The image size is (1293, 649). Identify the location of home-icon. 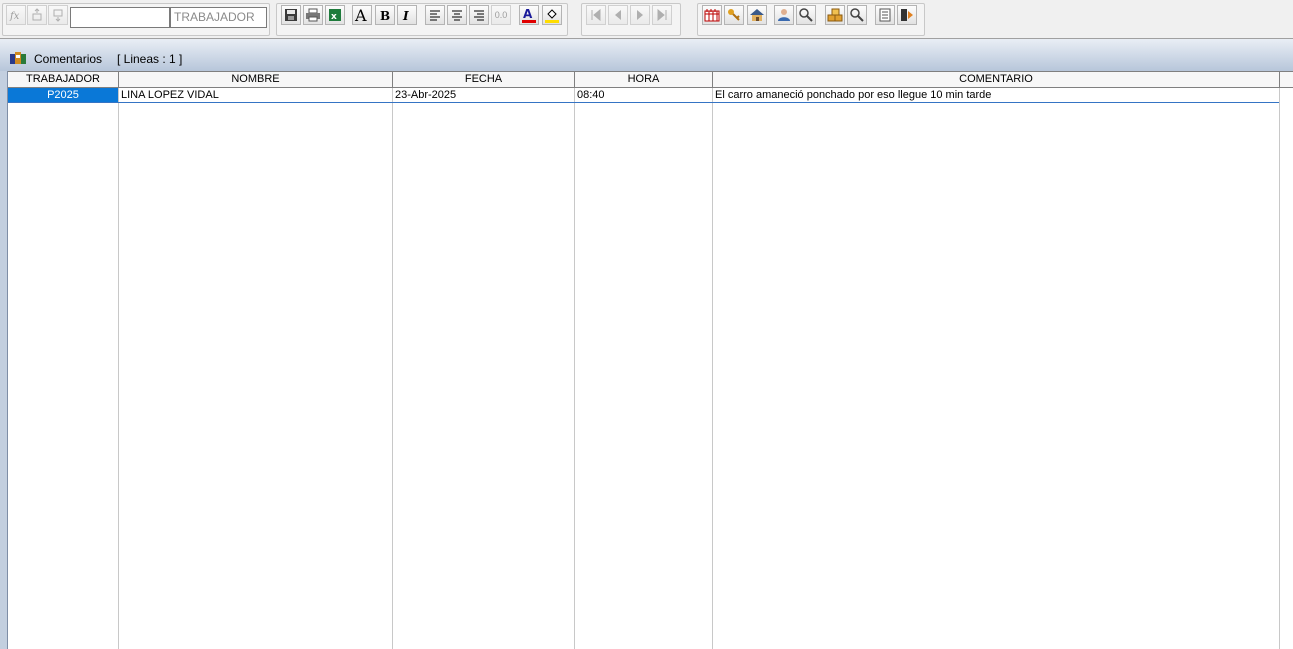
(757, 15).